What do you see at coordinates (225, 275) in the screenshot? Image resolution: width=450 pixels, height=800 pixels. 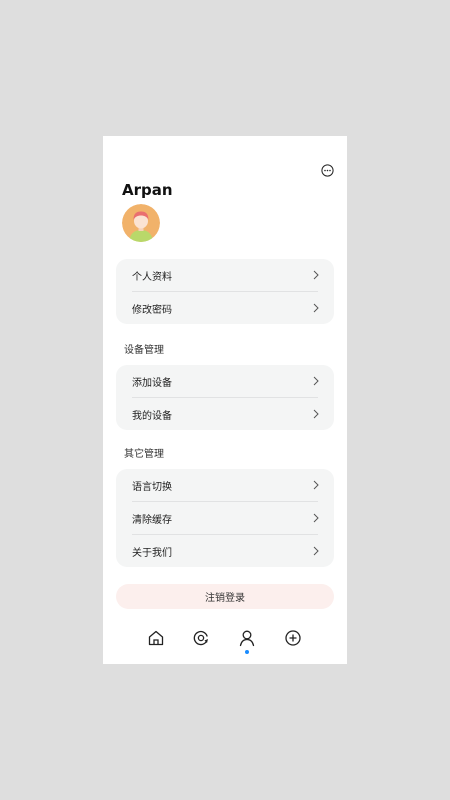 I see `menu-item-profile: 个人资料` at bounding box center [225, 275].